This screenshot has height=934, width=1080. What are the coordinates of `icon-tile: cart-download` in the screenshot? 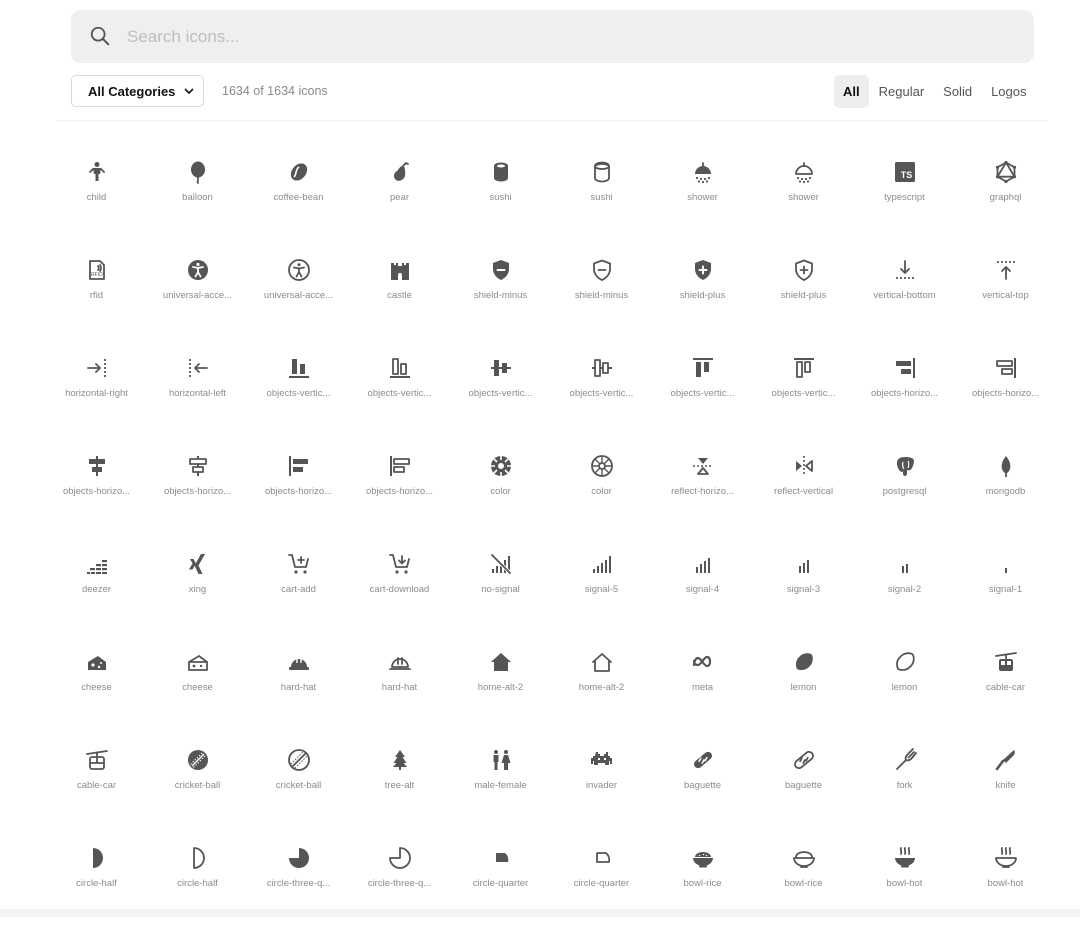 It's located at (399, 591).